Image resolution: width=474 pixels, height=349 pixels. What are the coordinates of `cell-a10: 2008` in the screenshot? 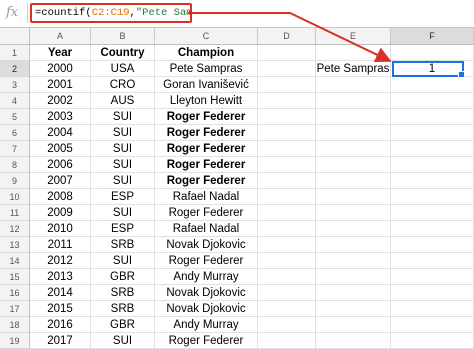 It's located at (60, 197).